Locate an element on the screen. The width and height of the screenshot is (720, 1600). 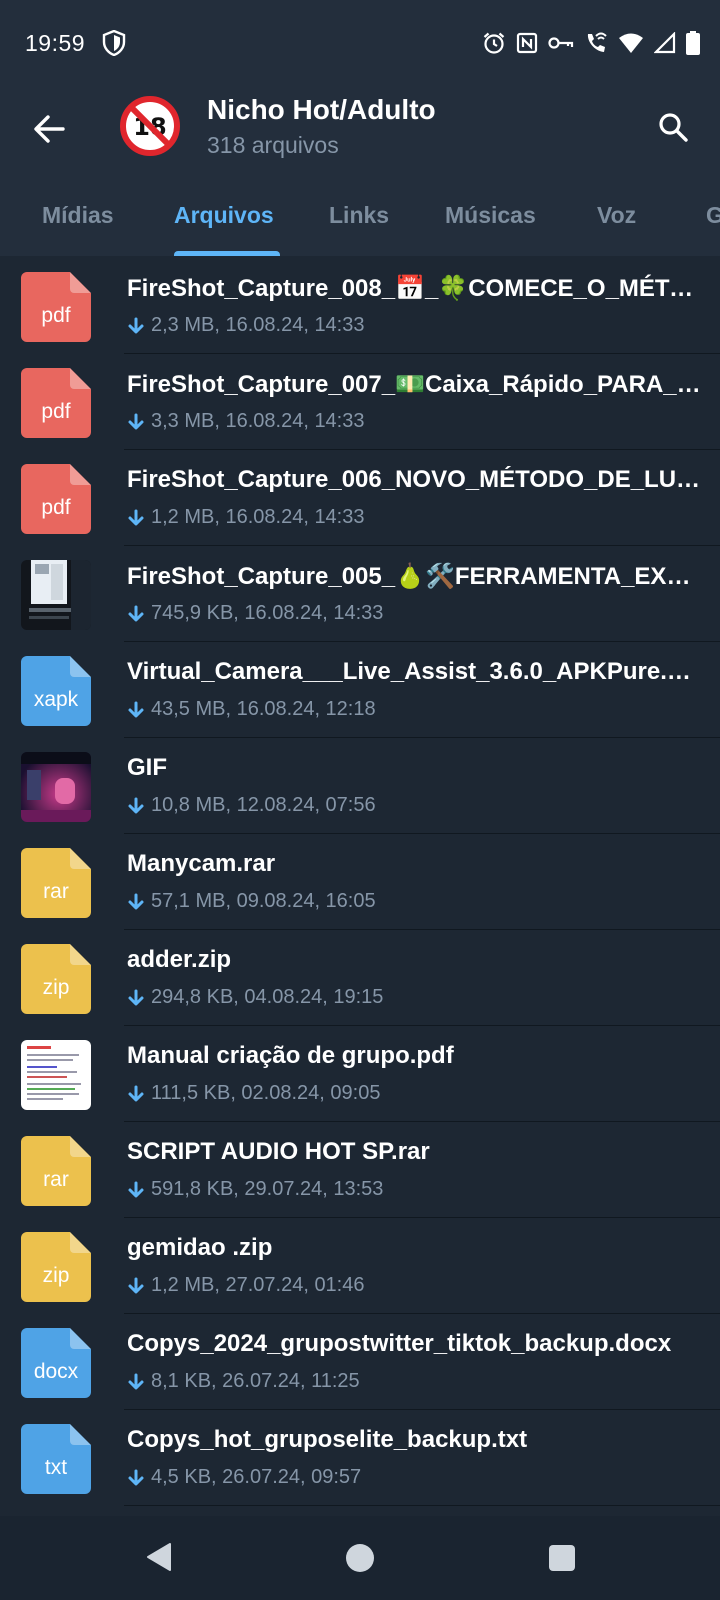
file-meta: 1,2 MB, 27.07.24, 01:46 is located at coordinates (246, 1285).